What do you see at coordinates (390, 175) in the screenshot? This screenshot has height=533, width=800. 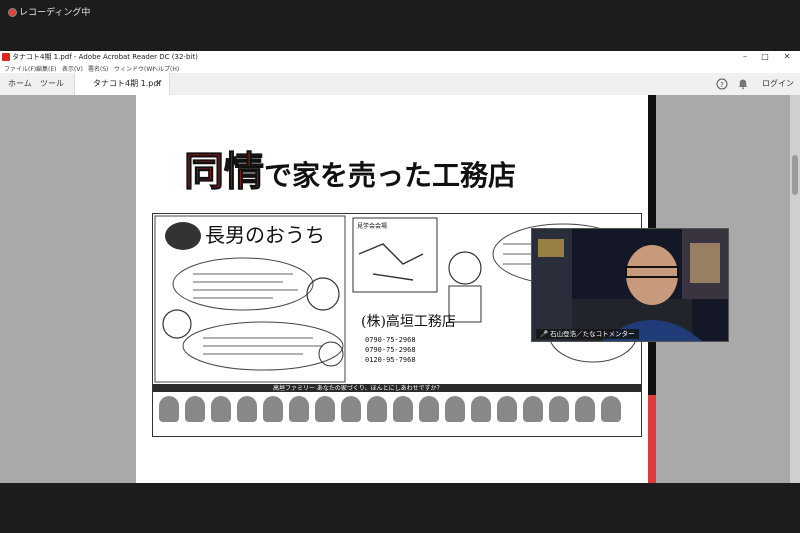 I see `headline-black: で家を売った工務店` at bounding box center [390, 175].